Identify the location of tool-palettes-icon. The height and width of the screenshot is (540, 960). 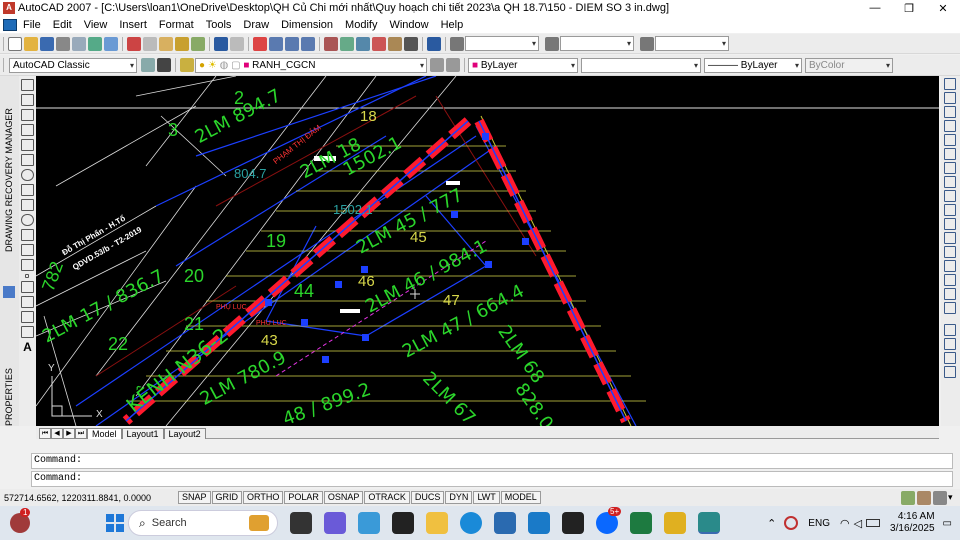
(363, 43).